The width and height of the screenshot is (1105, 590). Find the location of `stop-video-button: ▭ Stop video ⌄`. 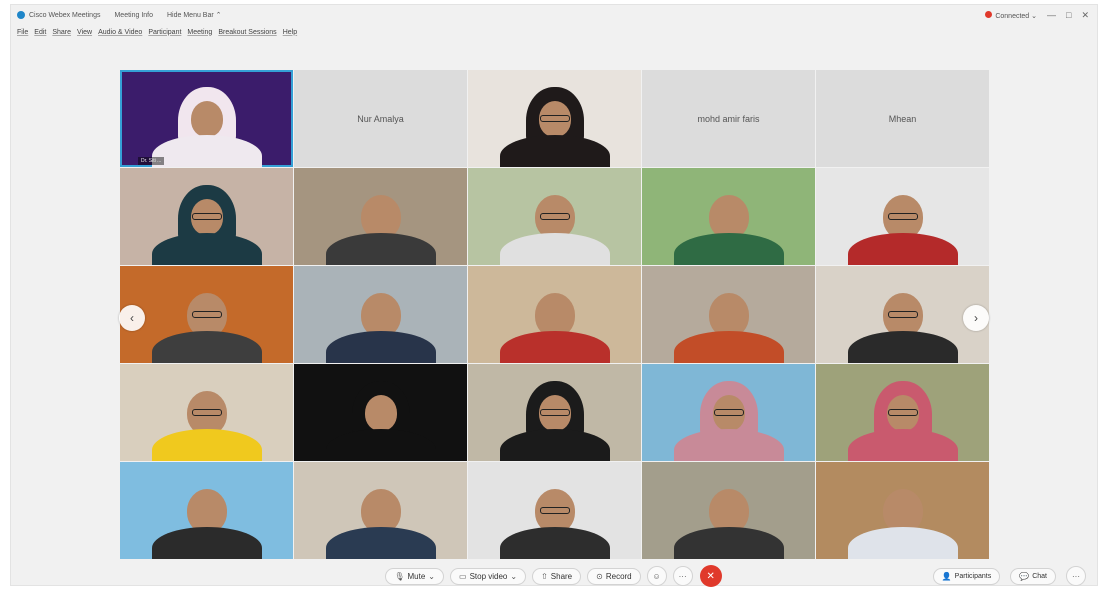

stop-video-button: ▭ Stop video ⌄ is located at coordinates (488, 576).